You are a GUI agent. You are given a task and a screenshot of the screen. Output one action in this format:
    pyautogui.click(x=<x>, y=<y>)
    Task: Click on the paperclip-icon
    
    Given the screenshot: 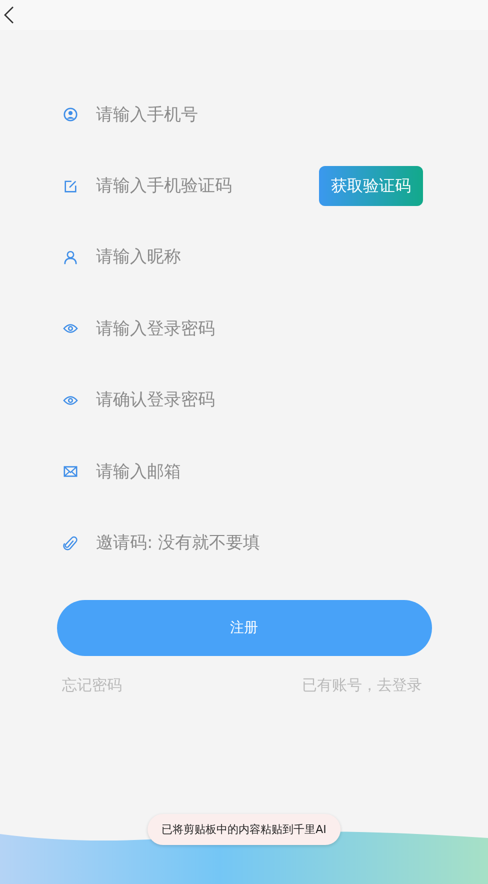 What is the action you would take?
    pyautogui.click(x=70, y=543)
    